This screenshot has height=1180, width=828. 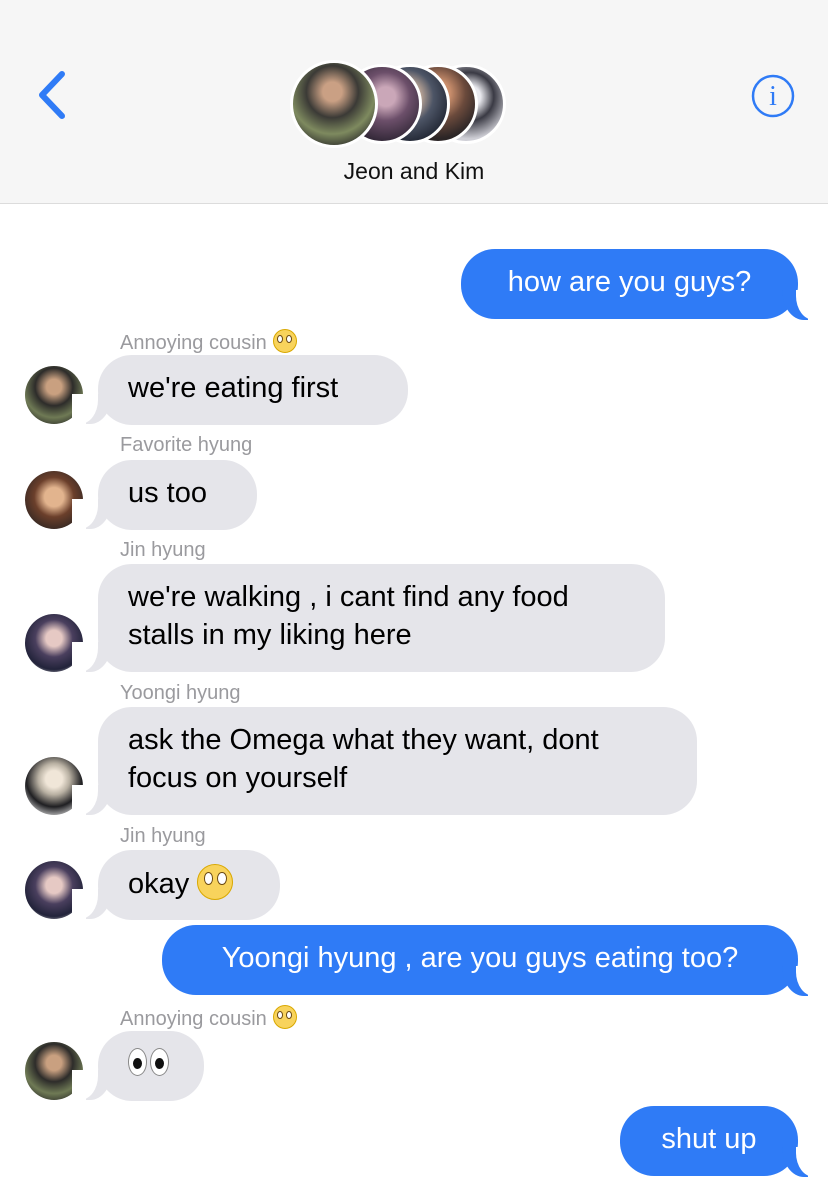 I want to click on chevron-left-icon, so click(x=55, y=95).